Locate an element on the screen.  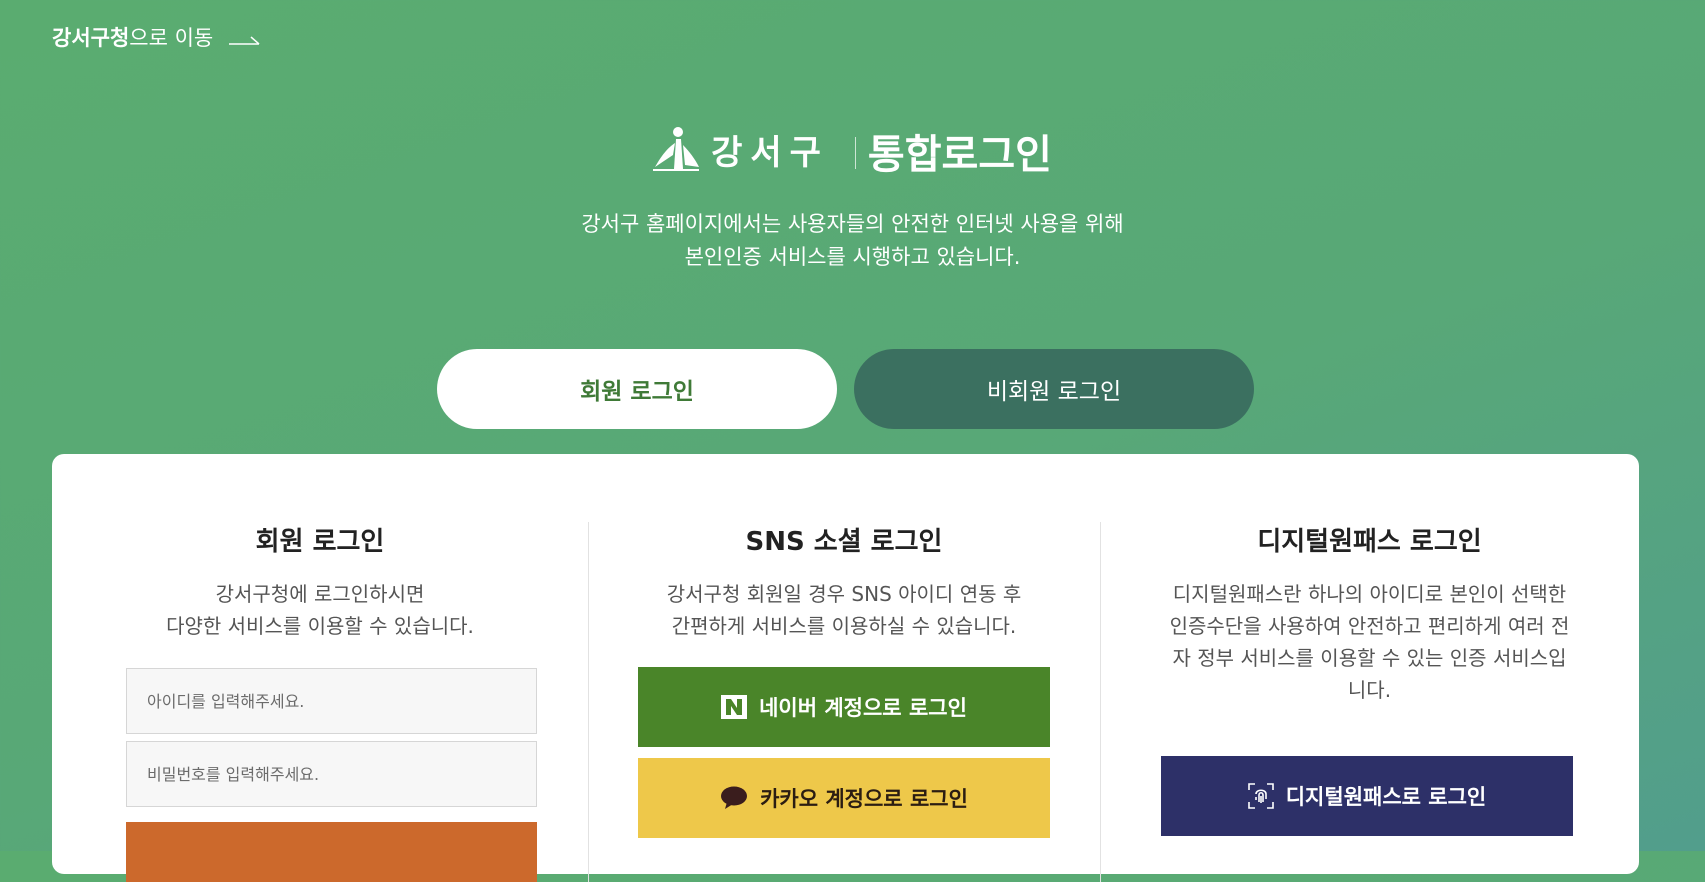
kakao-login-button: 카카오 계정으로 로그인 is located at coordinates (844, 798).